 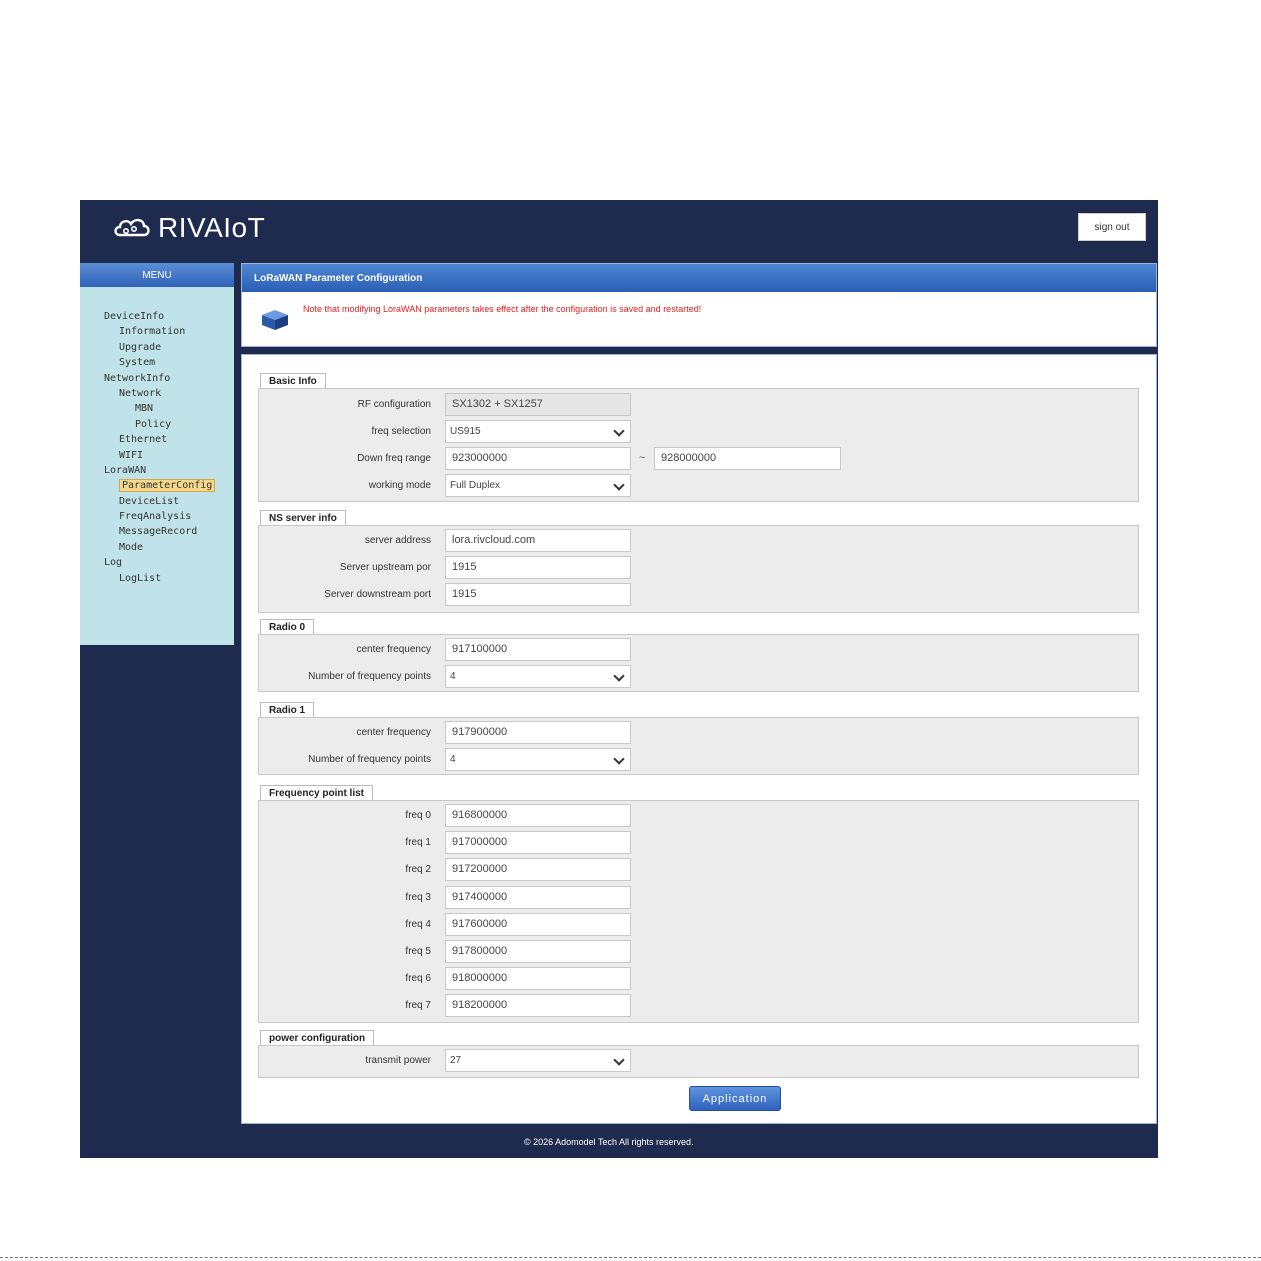 What do you see at coordinates (538, 1006) in the screenshot?
I see `freq-7-input: 918200000` at bounding box center [538, 1006].